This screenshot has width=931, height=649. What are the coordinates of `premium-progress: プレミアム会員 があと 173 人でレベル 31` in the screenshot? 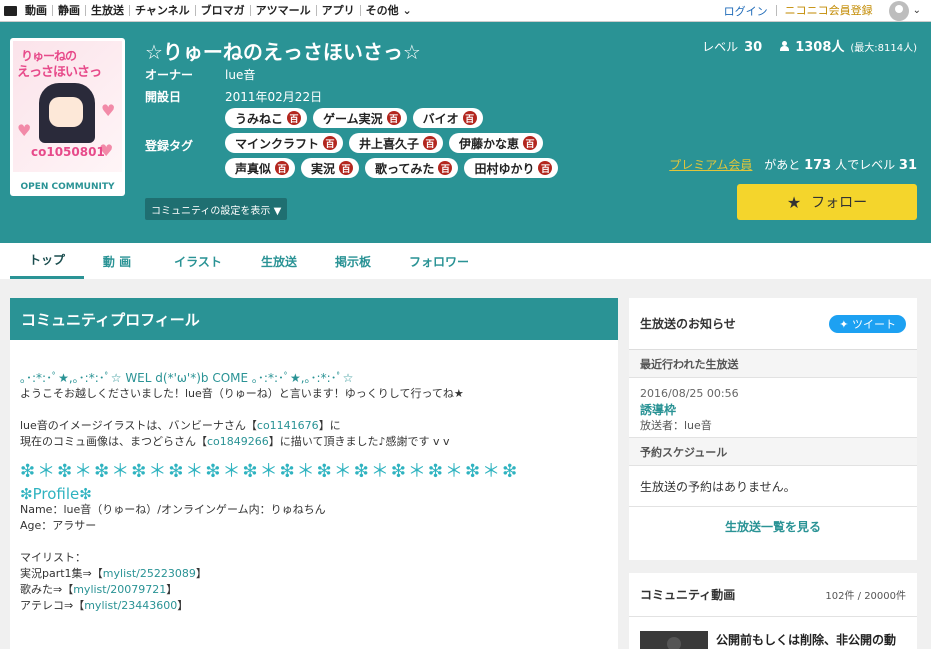 It's located at (793, 164).